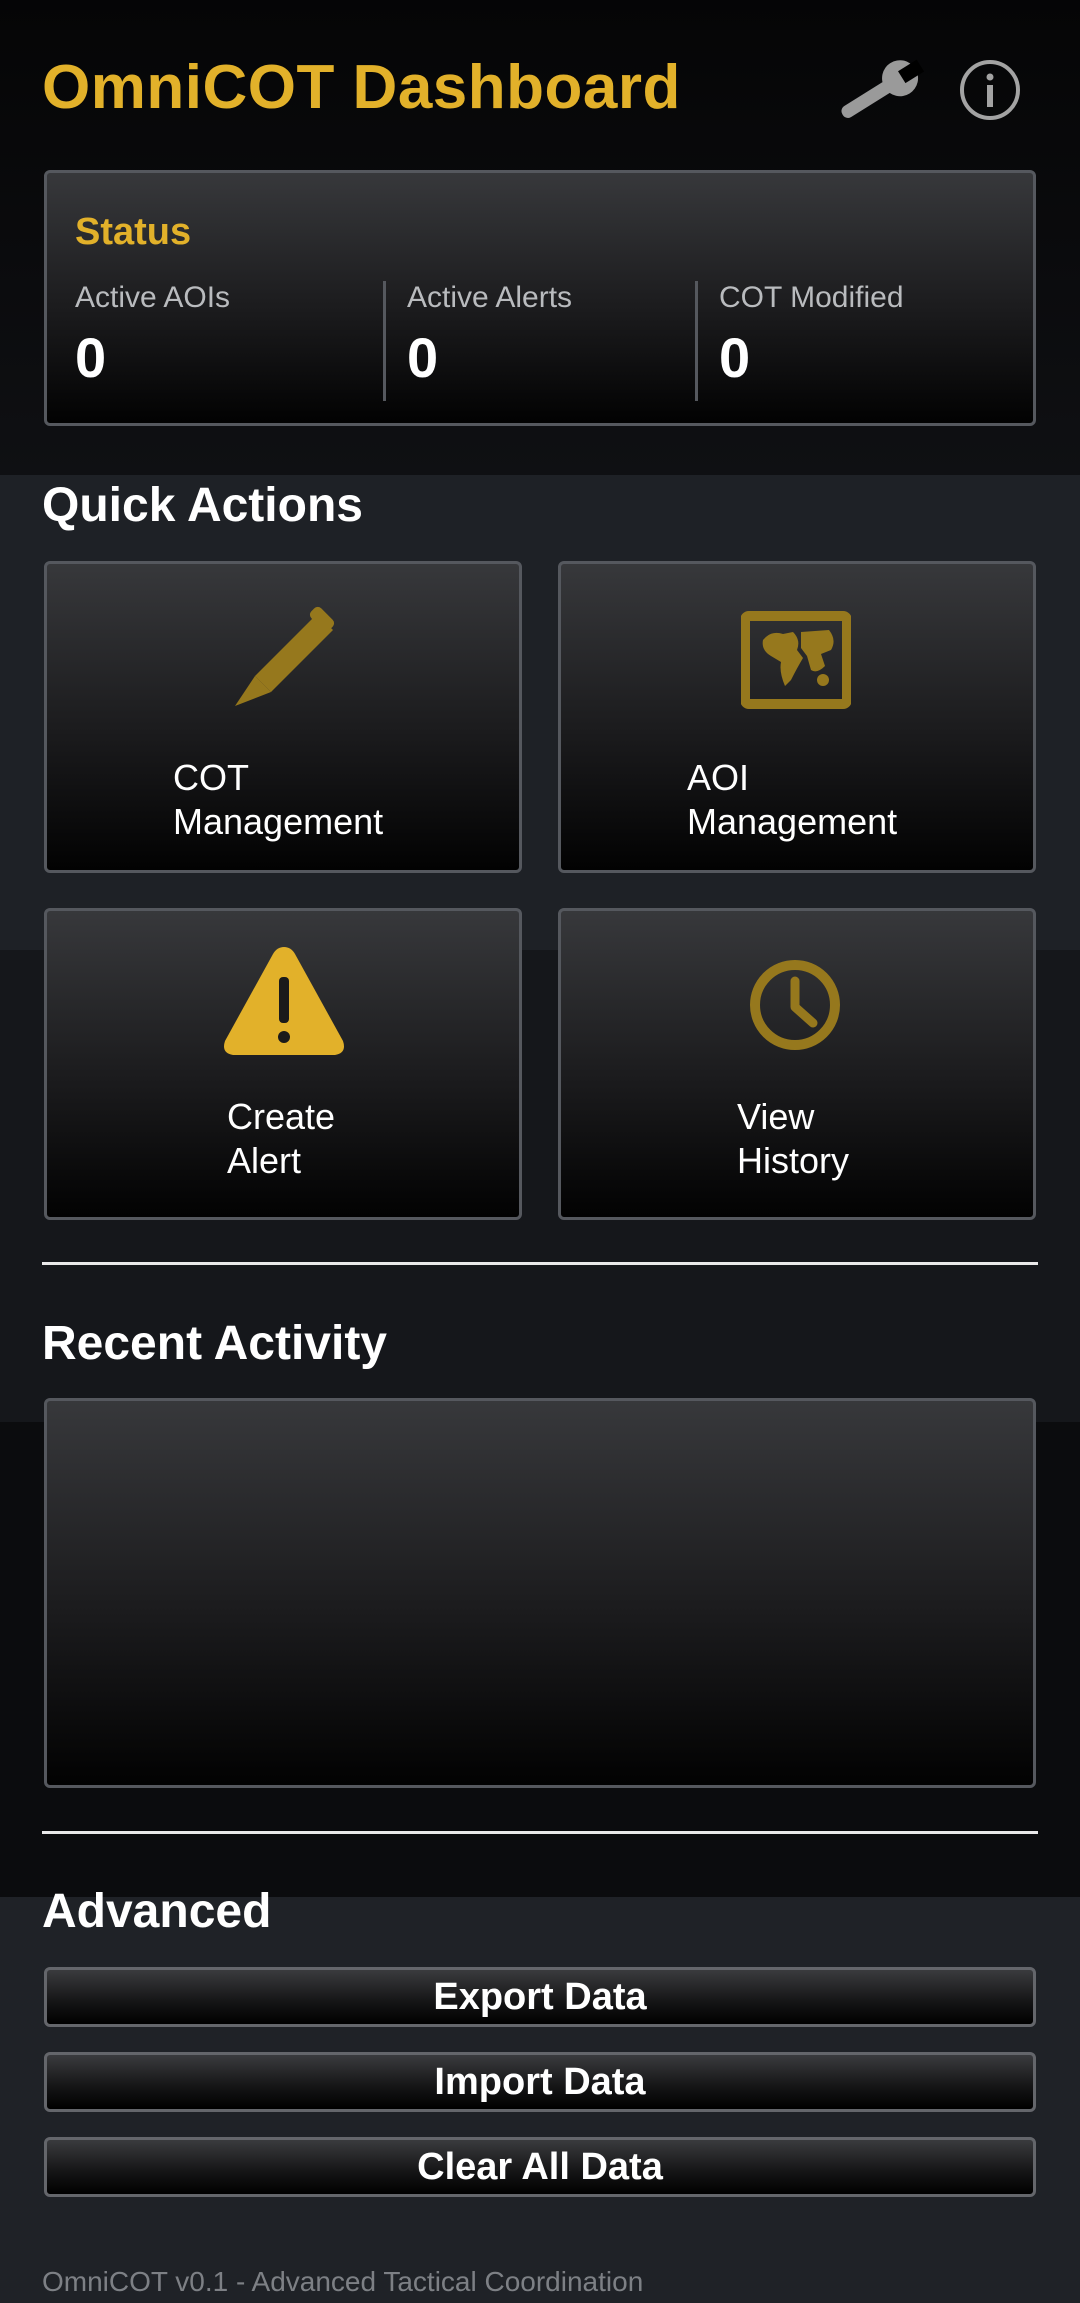 This screenshot has width=1080, height=2303. What do you see at coordinates (284, 1003) in the screenshot?
I see `warning-icon` at bounding box center [284, 1003].